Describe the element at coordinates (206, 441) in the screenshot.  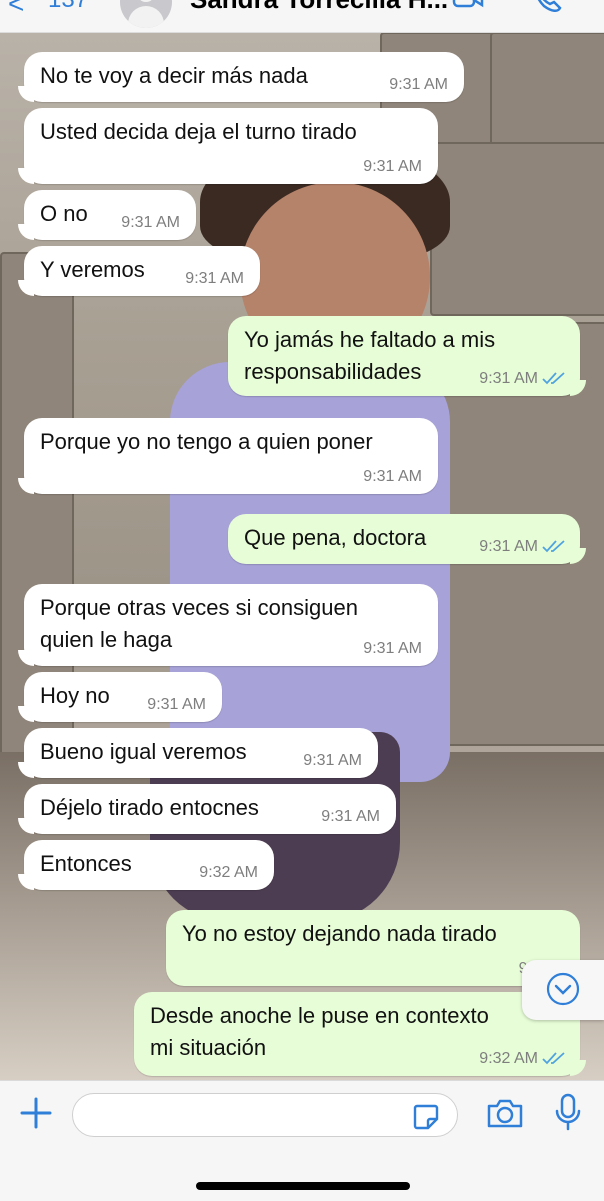
I see `message-text: Porque yo no tengo a quien poner` at that location.